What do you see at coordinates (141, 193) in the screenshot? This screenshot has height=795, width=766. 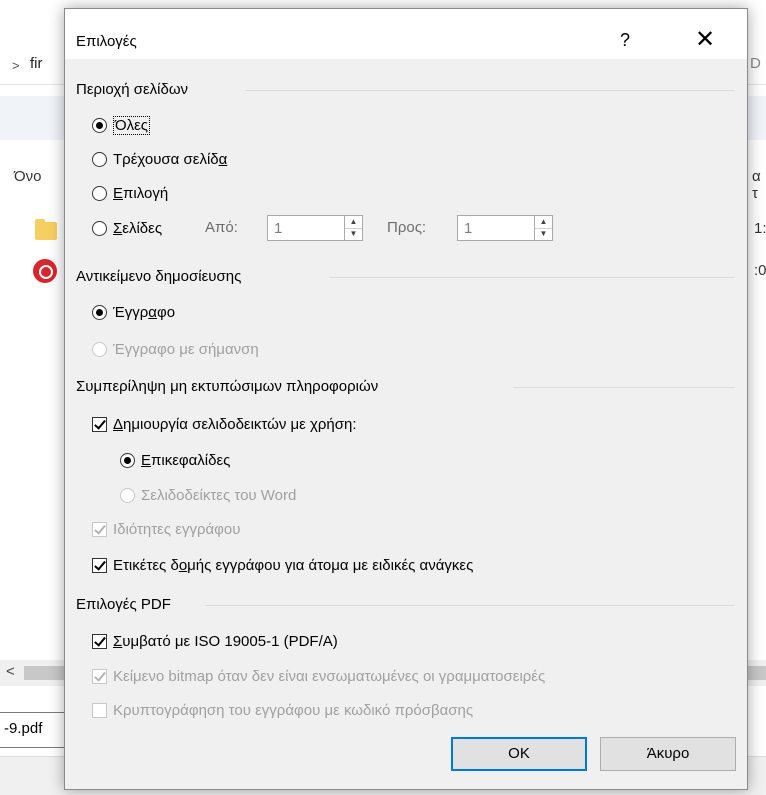 I see `radio-label: Επιλογή` at bounding box center [141, 193].